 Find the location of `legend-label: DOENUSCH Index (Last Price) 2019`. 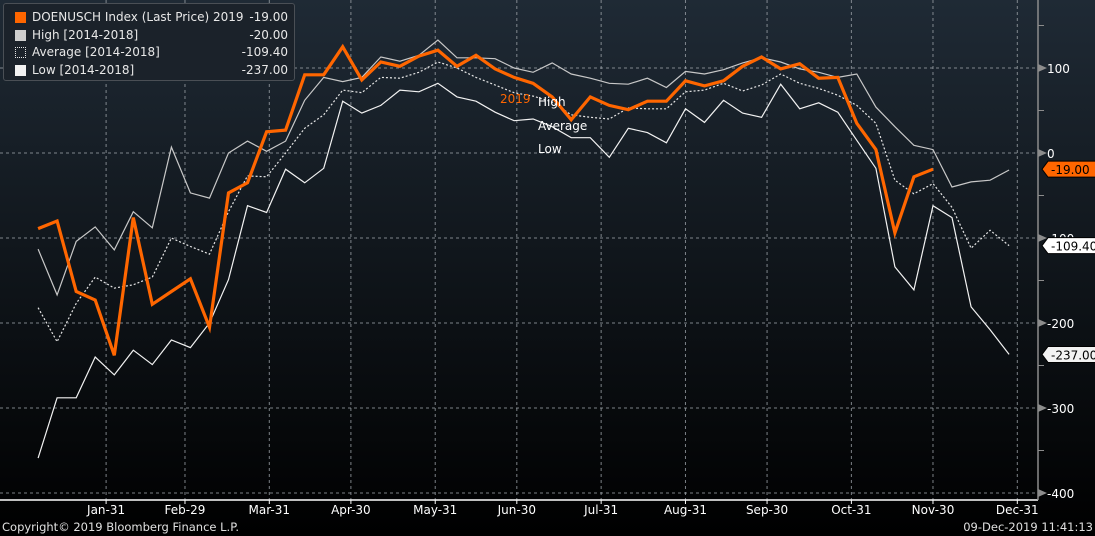

legend-label: DOENUSCH Index (Last Price) 2019 is located at coordinates (138, 17).